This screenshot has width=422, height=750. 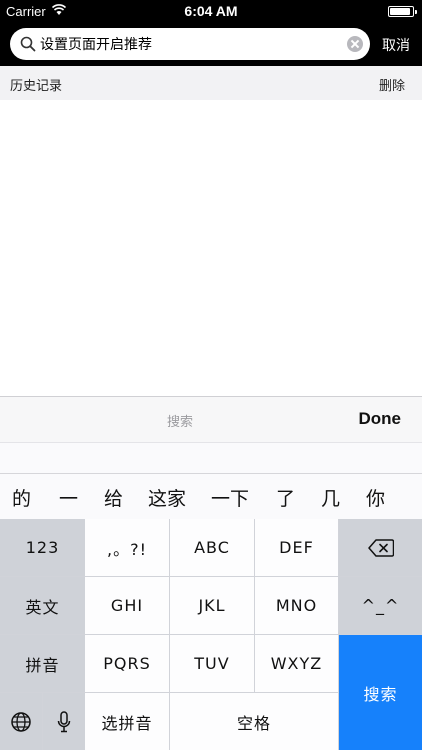 What do you see at coordinates (254, 721) in the screenshot?
I see `space-bar: 空格` at bounding box center [254, 721].